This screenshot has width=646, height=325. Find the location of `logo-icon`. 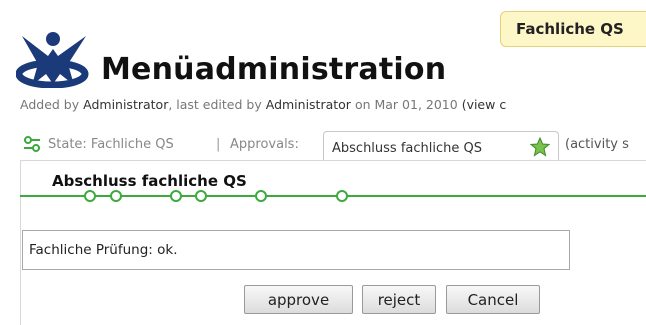

logo-icon is located at coordinates (52, 60).